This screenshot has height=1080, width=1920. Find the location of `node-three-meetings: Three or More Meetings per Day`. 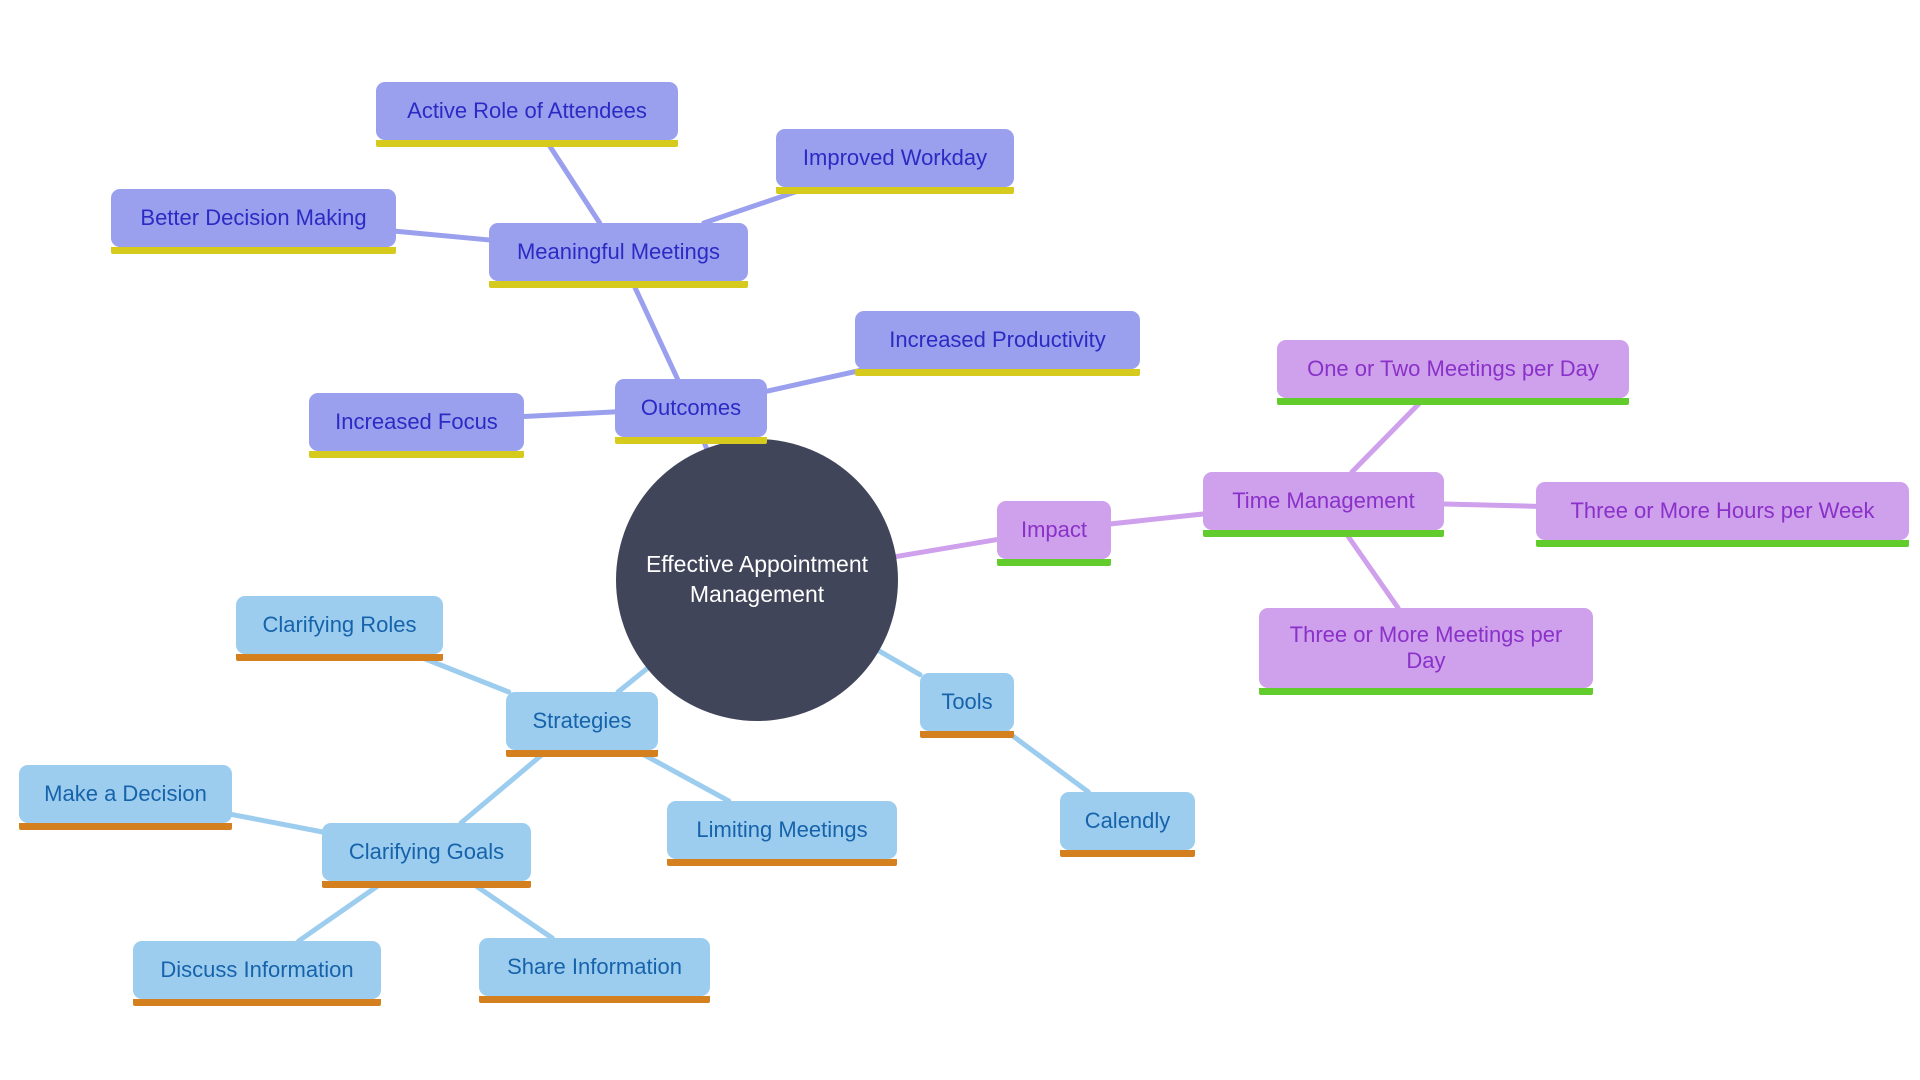

node-three-meetings: Three or More Meetings per Day is located at coordinates (1426, 651).